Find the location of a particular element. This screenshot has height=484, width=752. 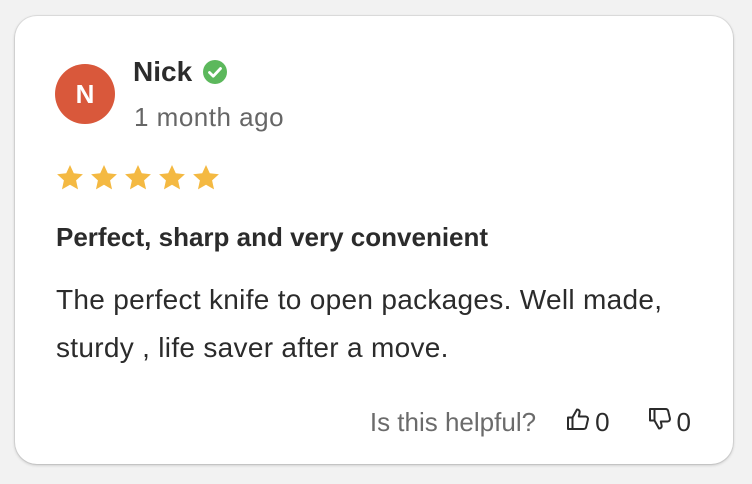

avatar-initial: N is located at coordinates (85, 93).